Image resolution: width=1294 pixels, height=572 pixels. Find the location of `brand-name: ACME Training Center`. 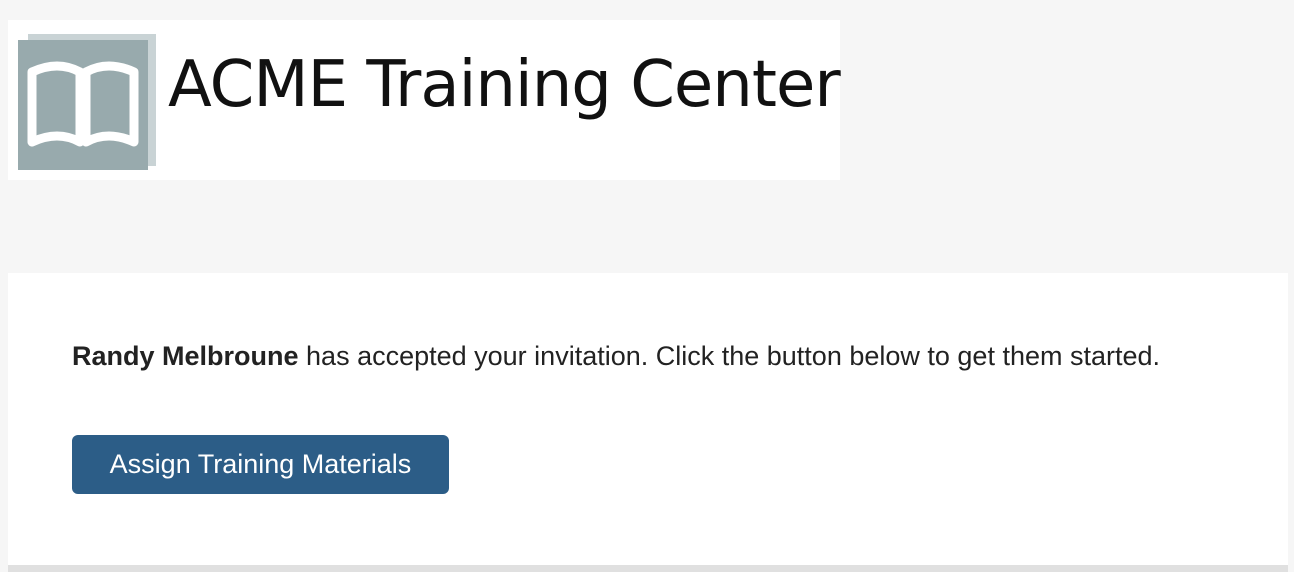

brand-name: ACME Training Center is located at coordinates (504, 85).